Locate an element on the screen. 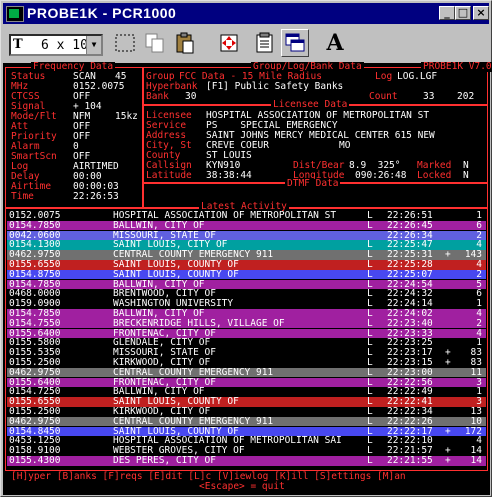 Image resolution: width=492 pixels, height=497 pixels. longitude-value: 090:26:48 is located at coordinates (381, 175).